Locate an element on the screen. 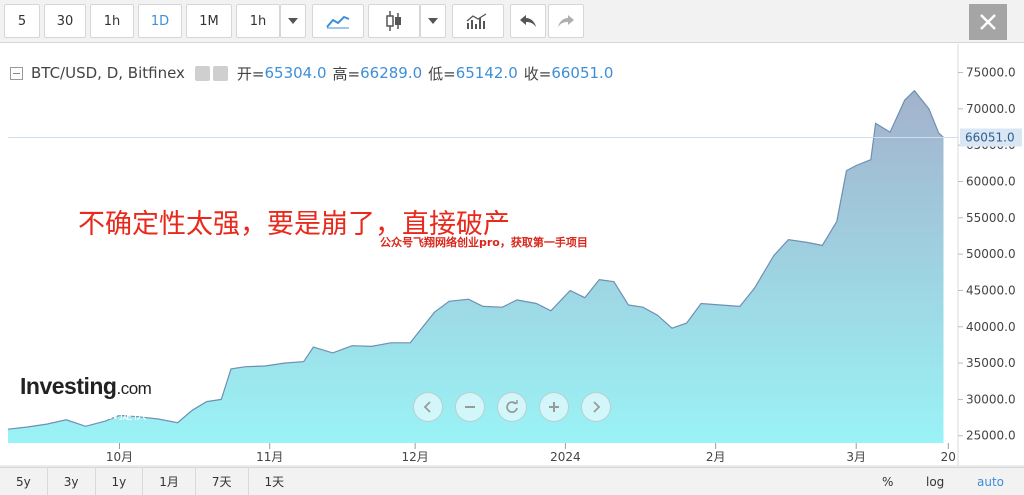  close-value: 66051.0 is located at coordinates (582, 73).